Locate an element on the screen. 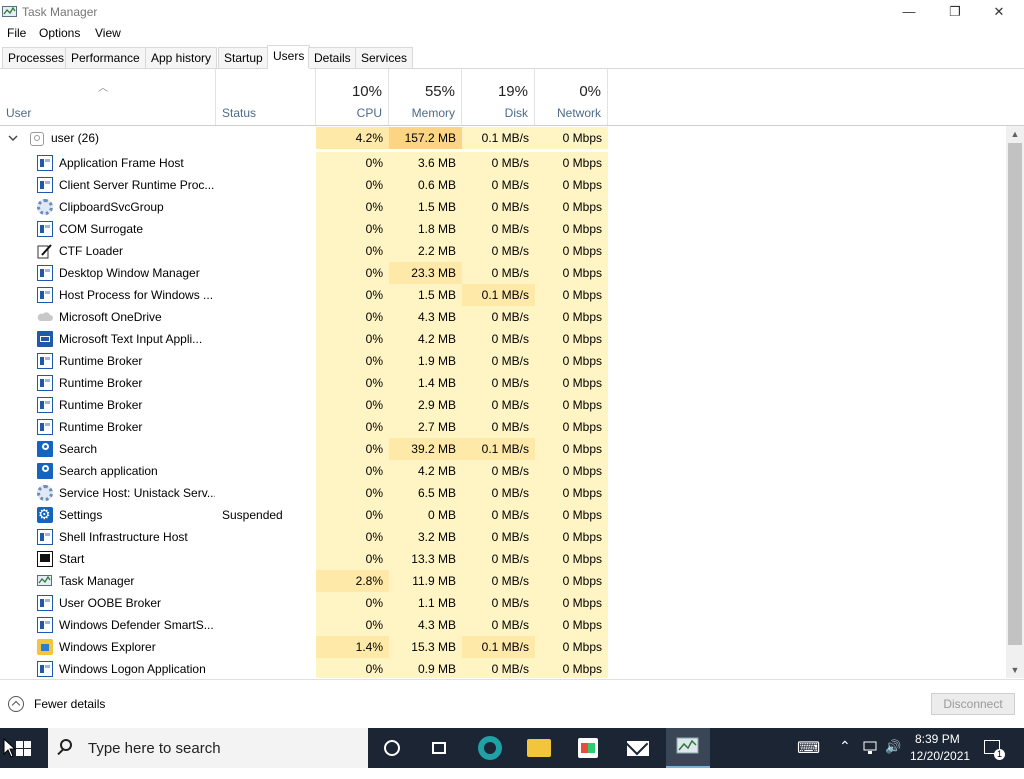  tab-users: Users is located at coordinates (289, 57).